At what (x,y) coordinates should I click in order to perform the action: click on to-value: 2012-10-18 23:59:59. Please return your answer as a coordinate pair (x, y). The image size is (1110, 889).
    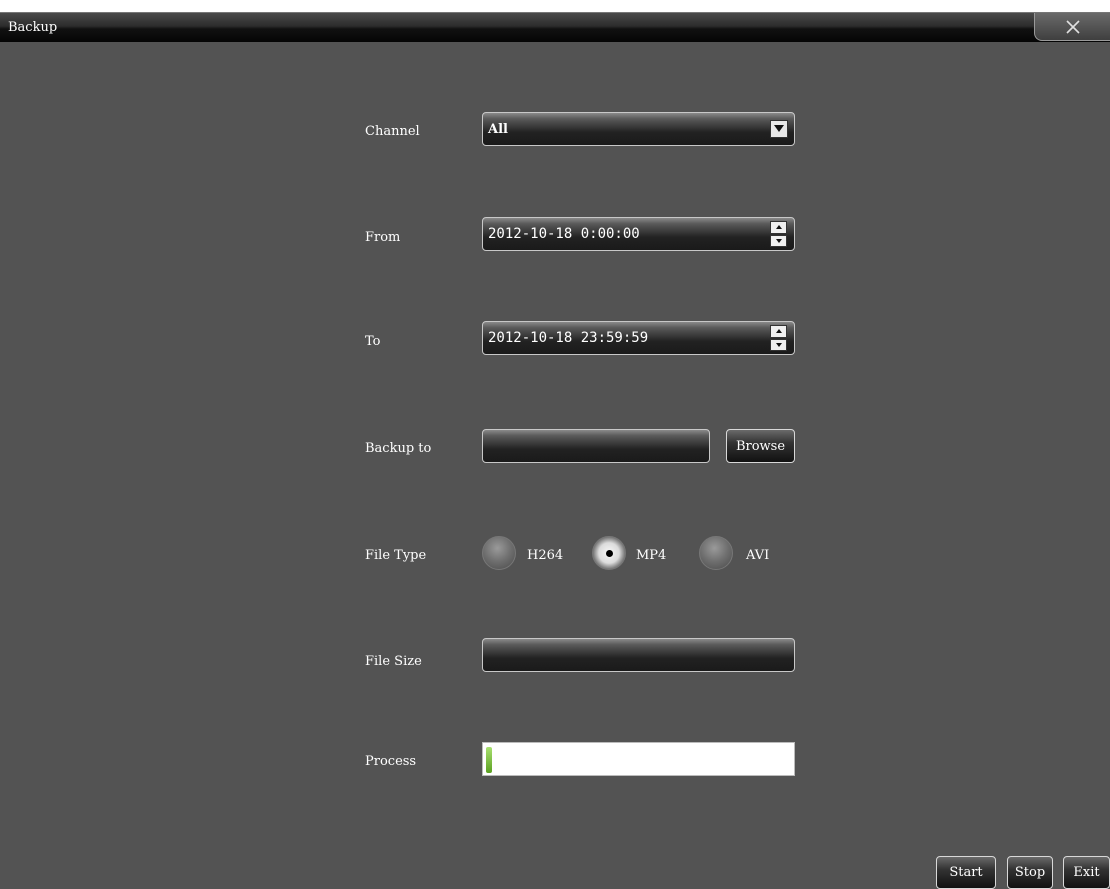
    Looking at the image, I should click on (568, 338).